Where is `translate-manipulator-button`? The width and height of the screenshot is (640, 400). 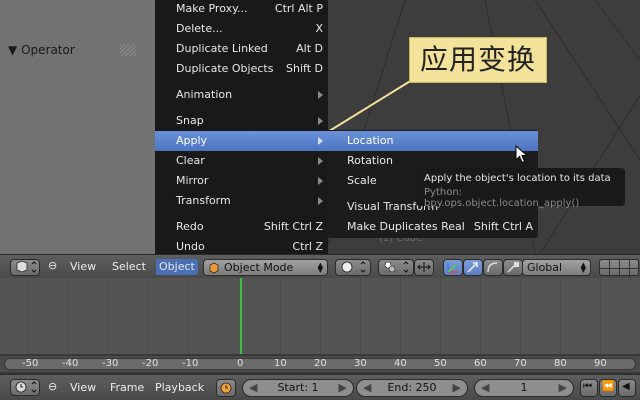 translate-manipulator-button is located at coordinates (473, 267).